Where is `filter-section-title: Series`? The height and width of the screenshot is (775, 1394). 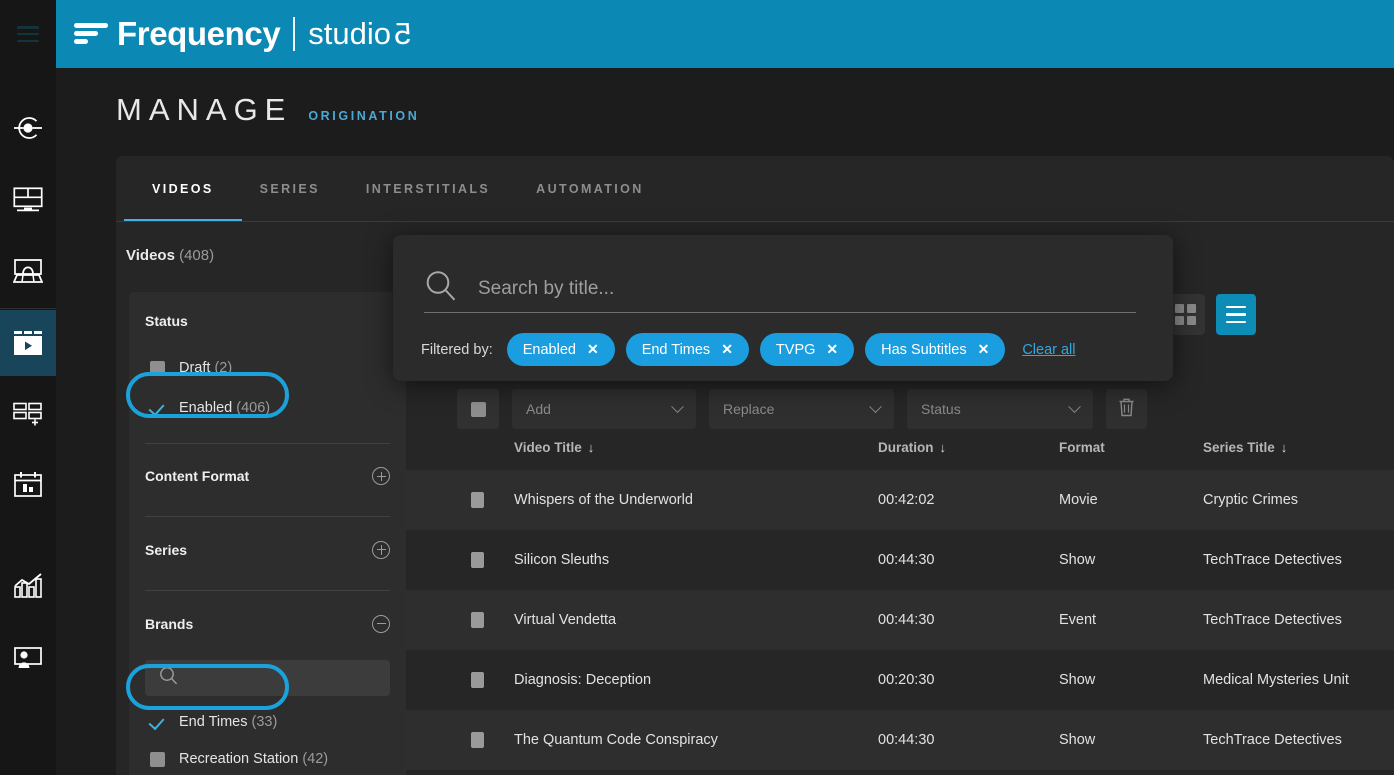 filter-section-title: Series is located at coordinates (166, 549).